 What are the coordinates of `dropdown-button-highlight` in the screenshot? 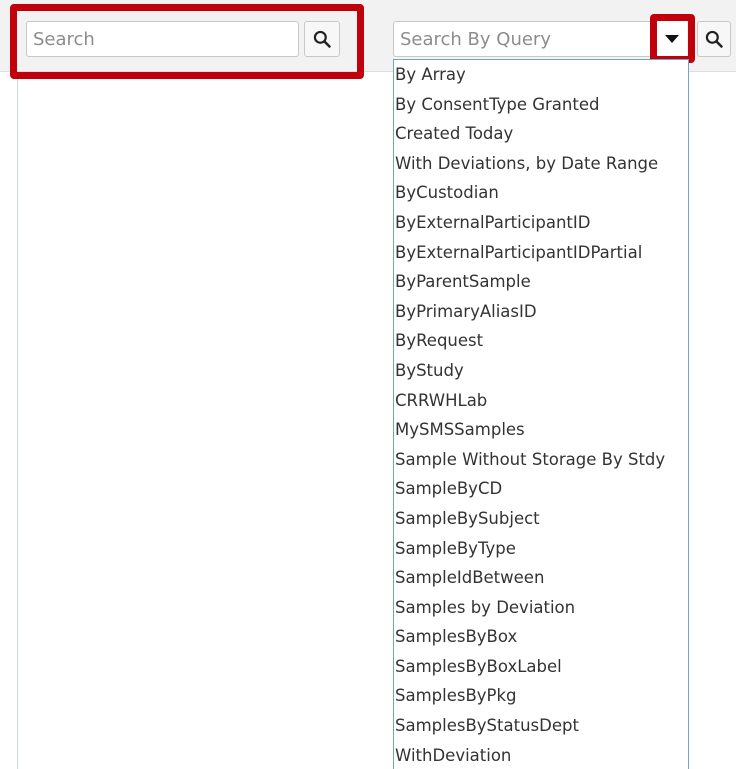 It's located at (672, 38).